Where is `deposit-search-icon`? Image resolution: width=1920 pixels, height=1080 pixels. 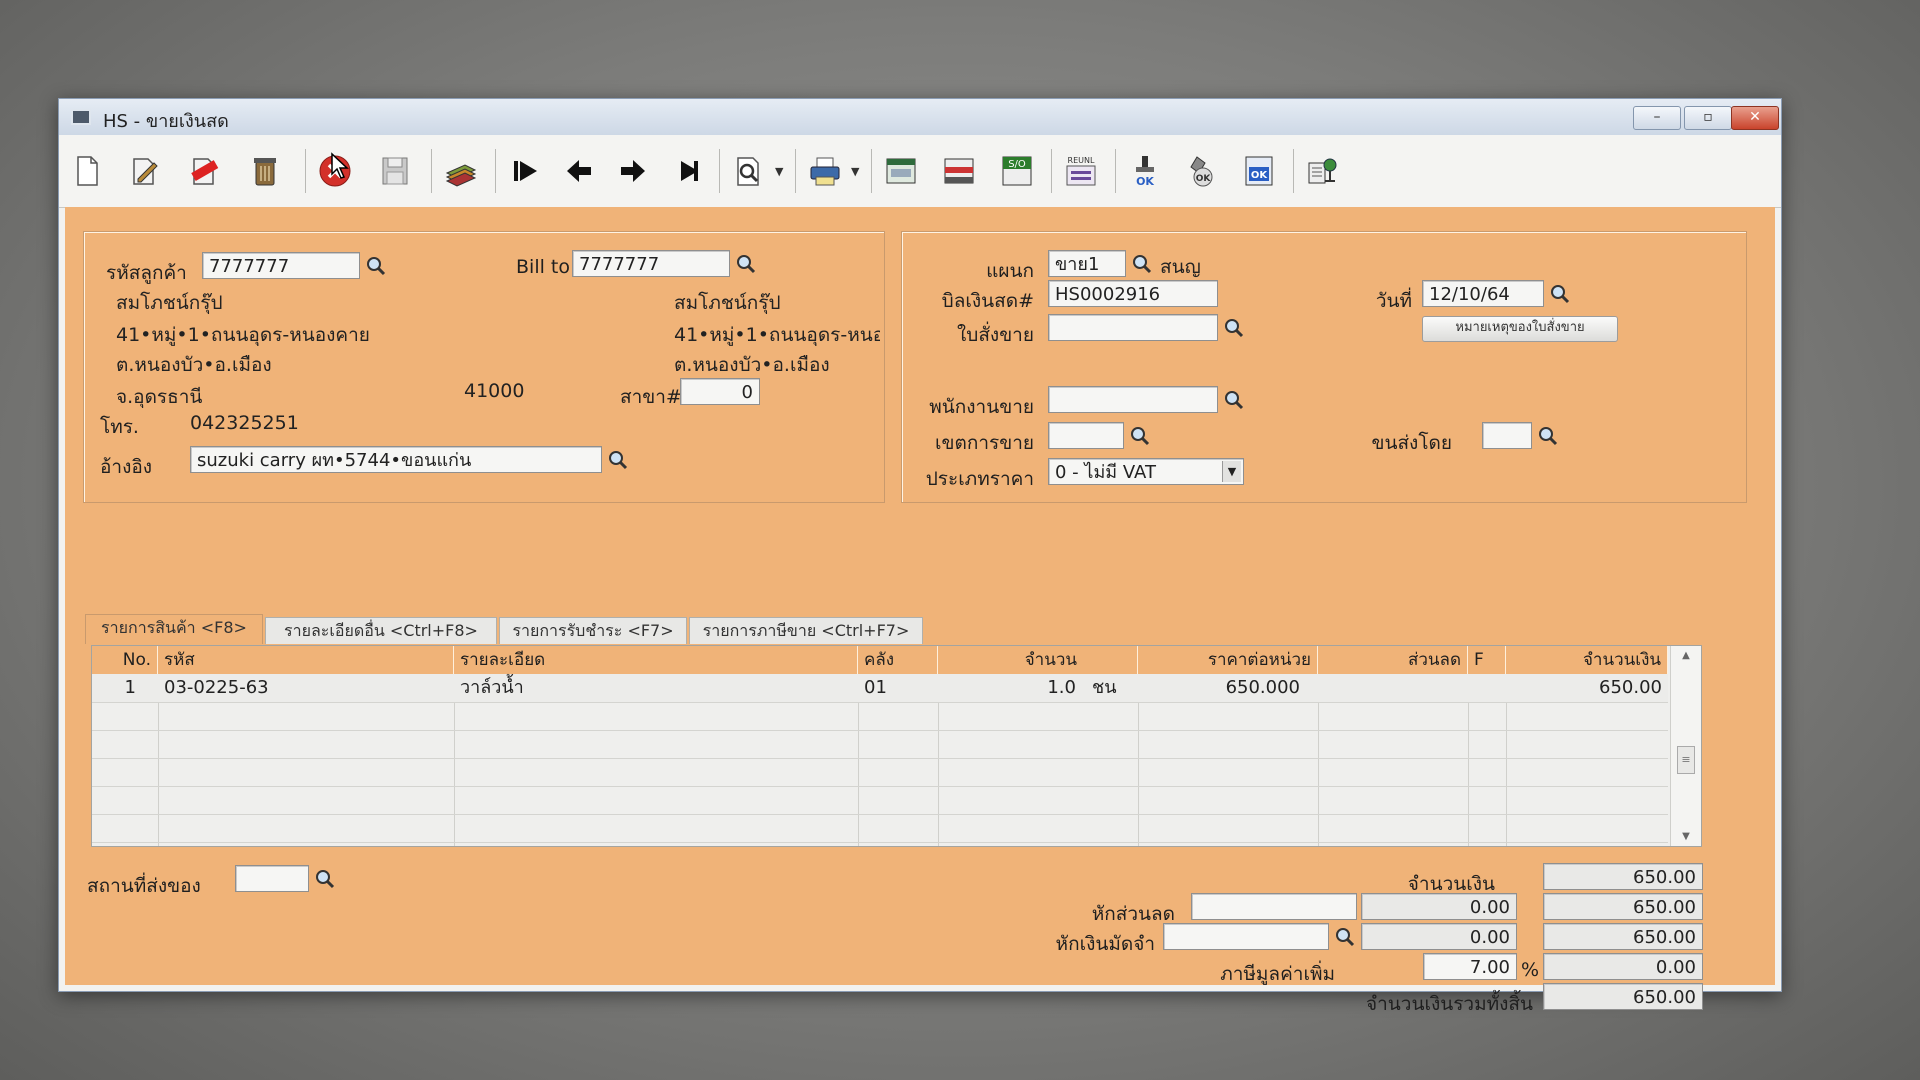 deposit-search-icon is located at coordinates (1345, 936).